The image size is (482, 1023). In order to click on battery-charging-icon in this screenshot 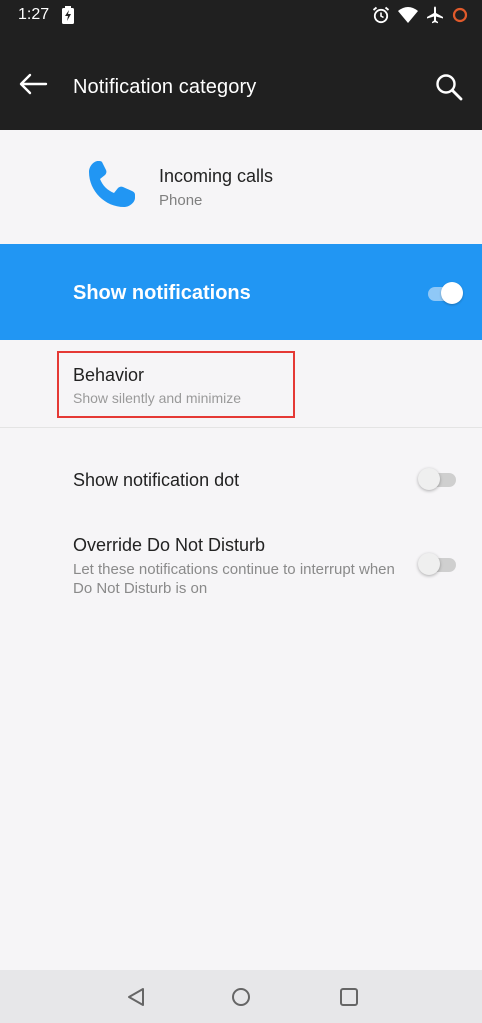, I will do `click(68, 15)`.